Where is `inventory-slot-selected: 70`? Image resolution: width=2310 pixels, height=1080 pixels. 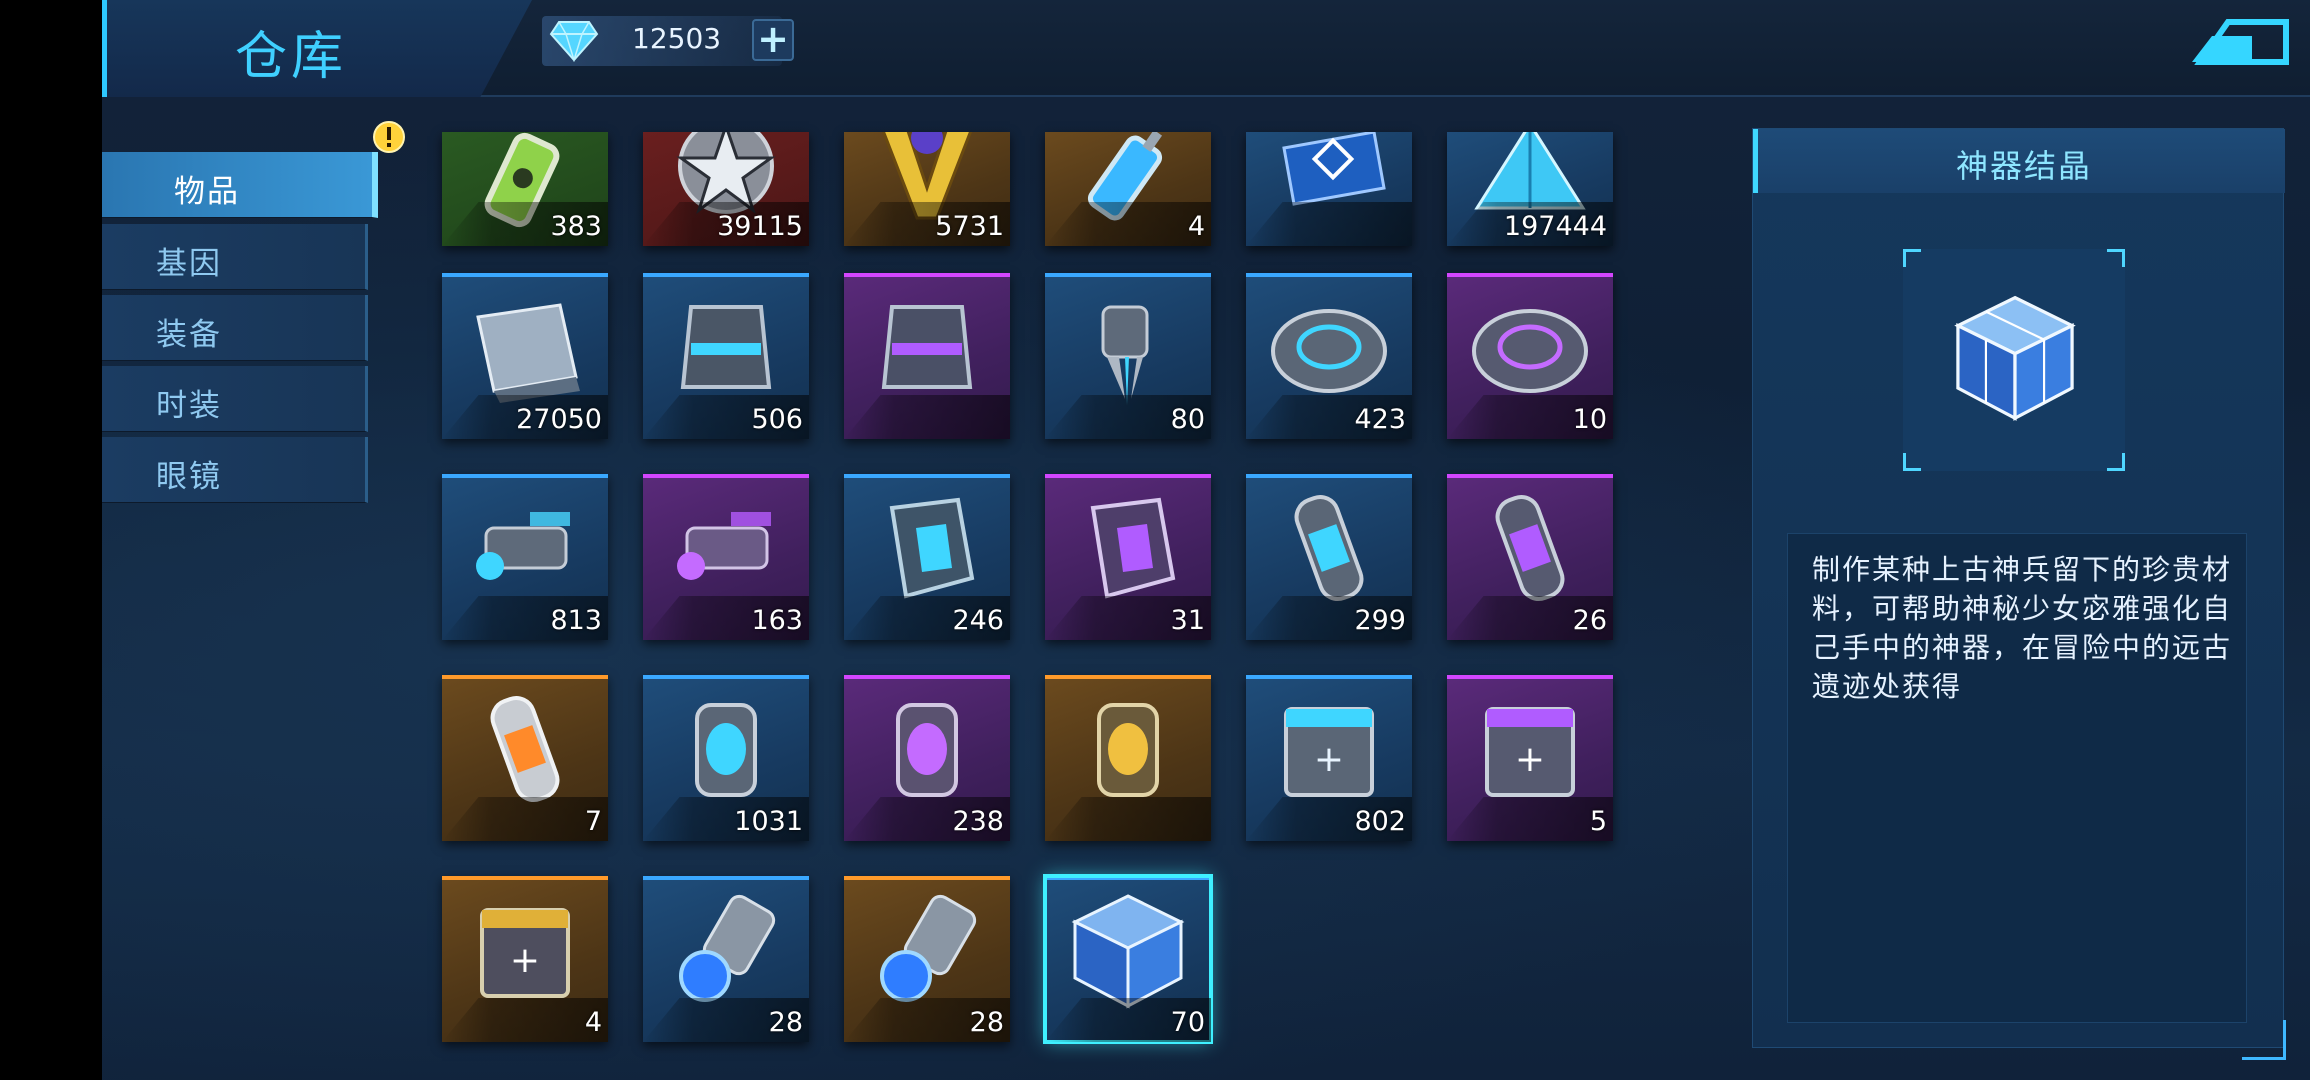 inventory-slot-selected: 70 is located at coordinates (1128, 959).